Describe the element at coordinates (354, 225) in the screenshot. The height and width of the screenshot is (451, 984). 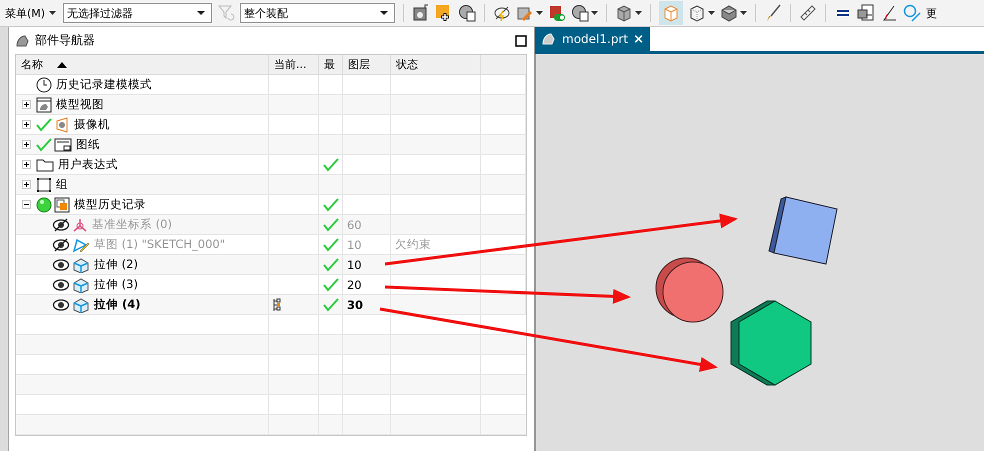
I see `layer-value: 60` at that location.